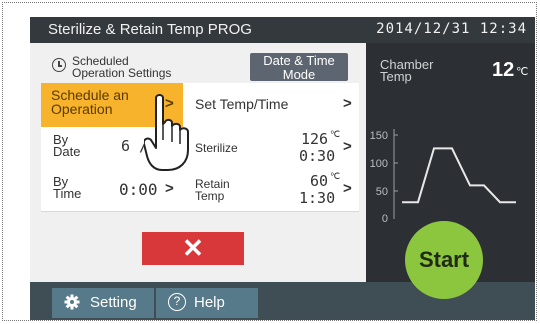 This screenshot has width=540, height=324. Describe the element at coordinates (319, 181) in the screenshot. I see `retain-temp-value: 60` at that location.